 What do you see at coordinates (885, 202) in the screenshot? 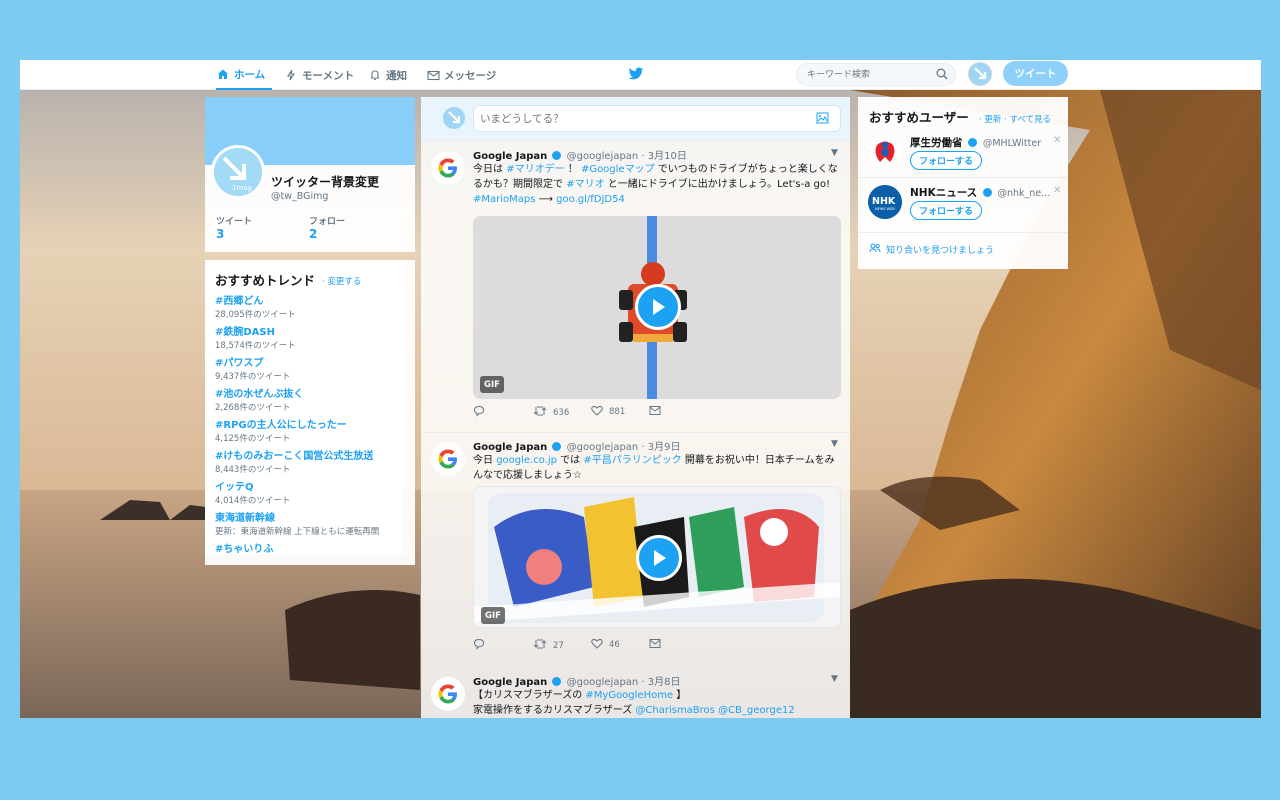
I see `nhk-logo-avatar: NHK NEWS WEB` at bounding box center [885, 202].